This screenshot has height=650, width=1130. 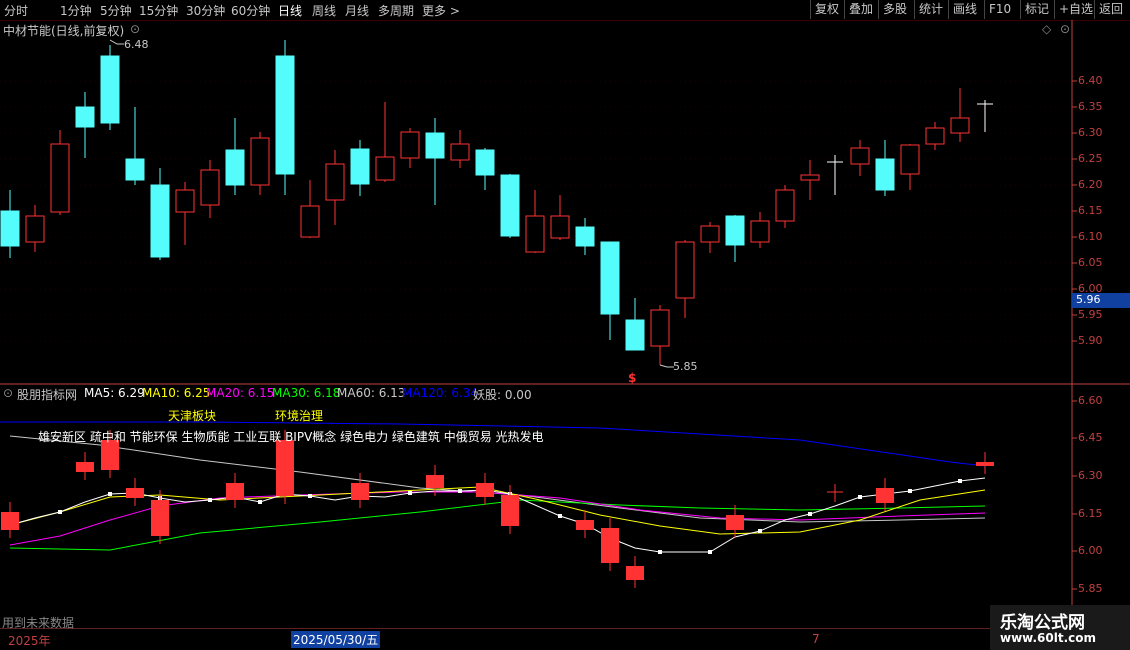 What do you see at coordinates (440, 393) in the screenshot?
I see `ma120-value: MA120: 6.34` at bounding box center [440, 393].